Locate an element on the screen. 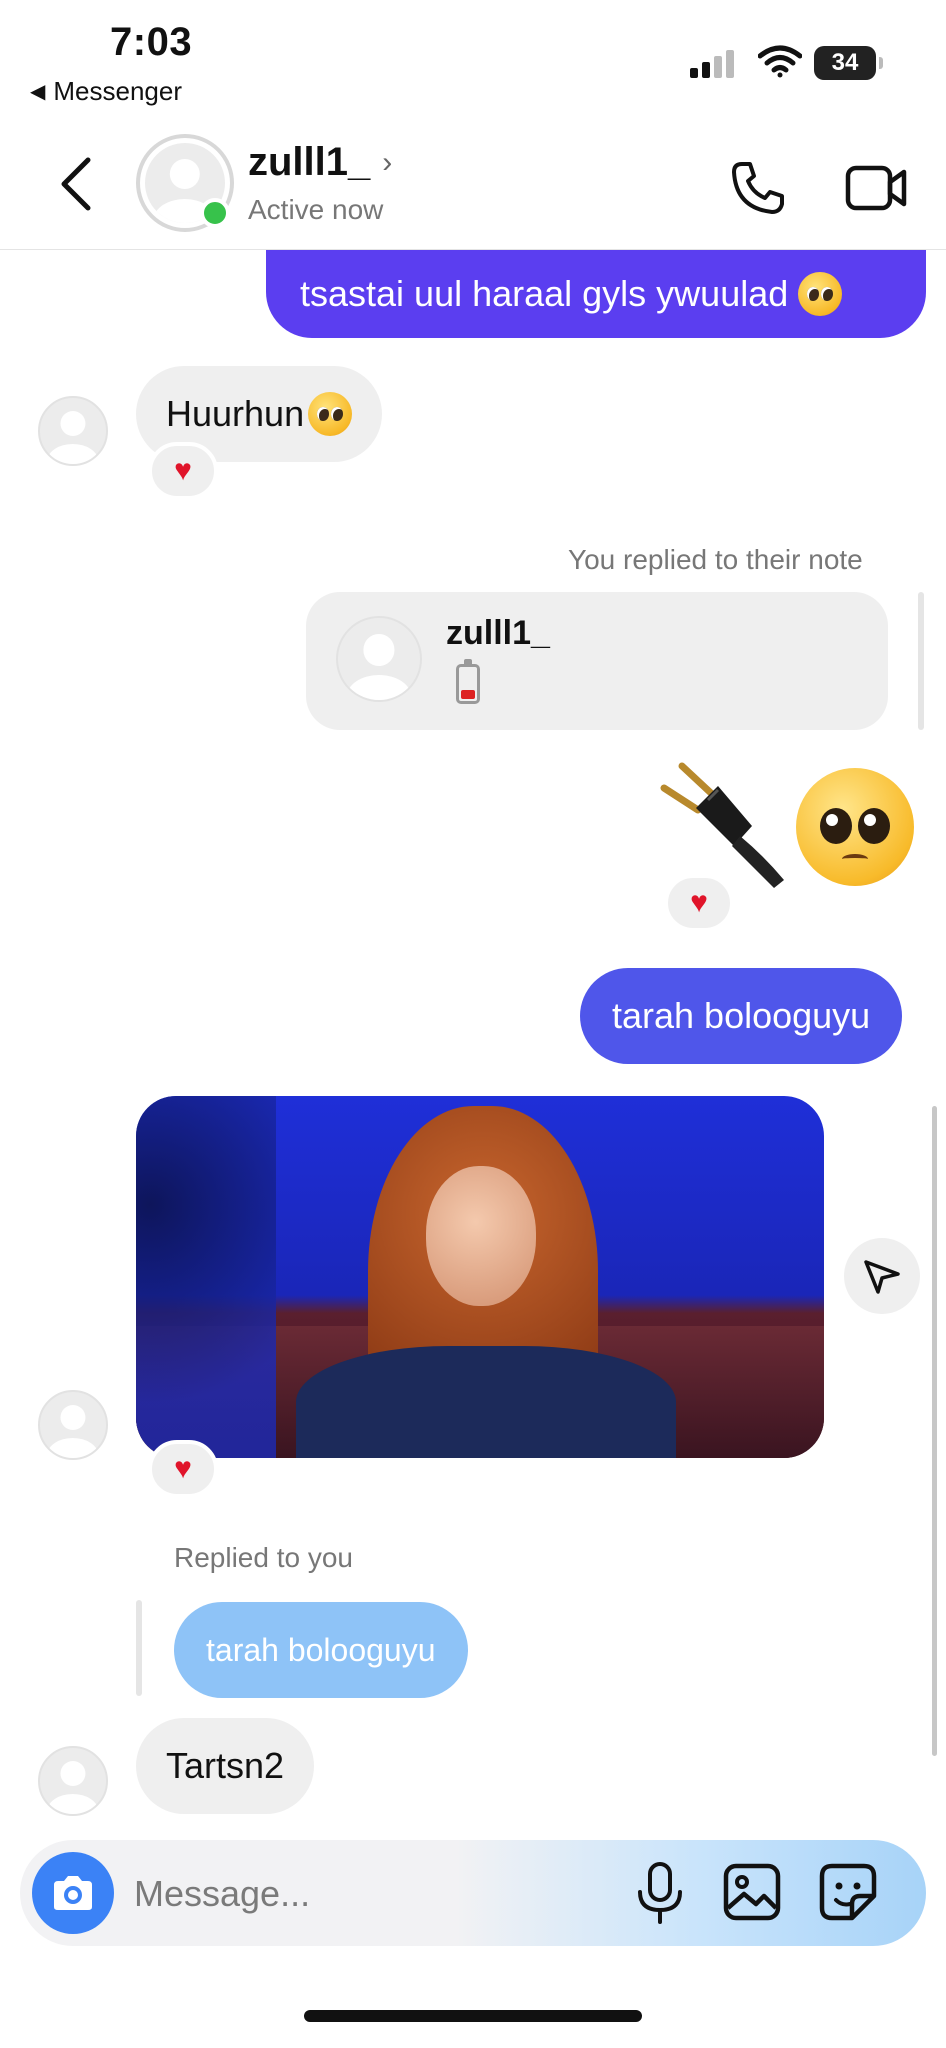 The width and height of the screenshot is (946, 2048). chat-header: zulll1_ › Active now is located at coordinates (473, 185).